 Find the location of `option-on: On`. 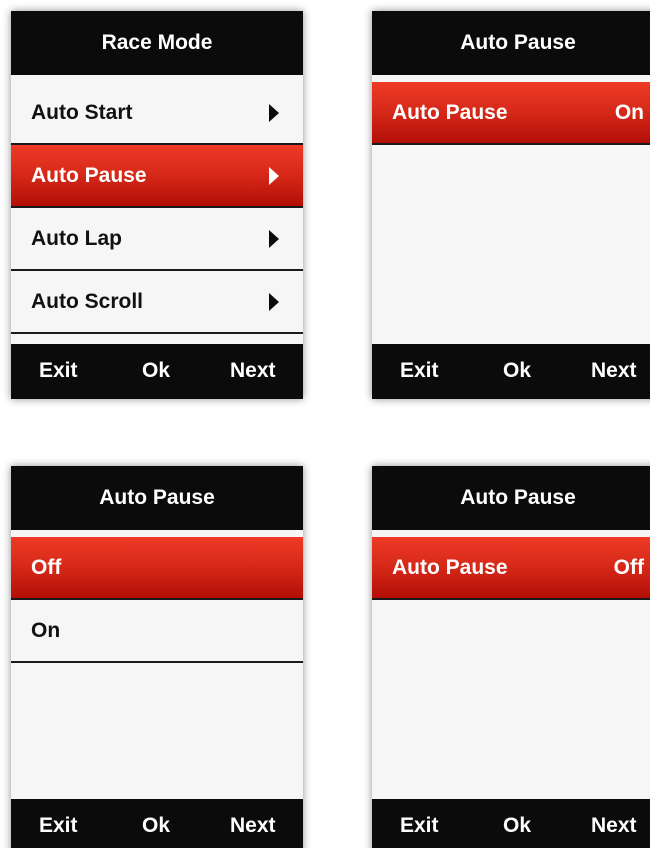

option-on: On is located at coordinates (157, 631).